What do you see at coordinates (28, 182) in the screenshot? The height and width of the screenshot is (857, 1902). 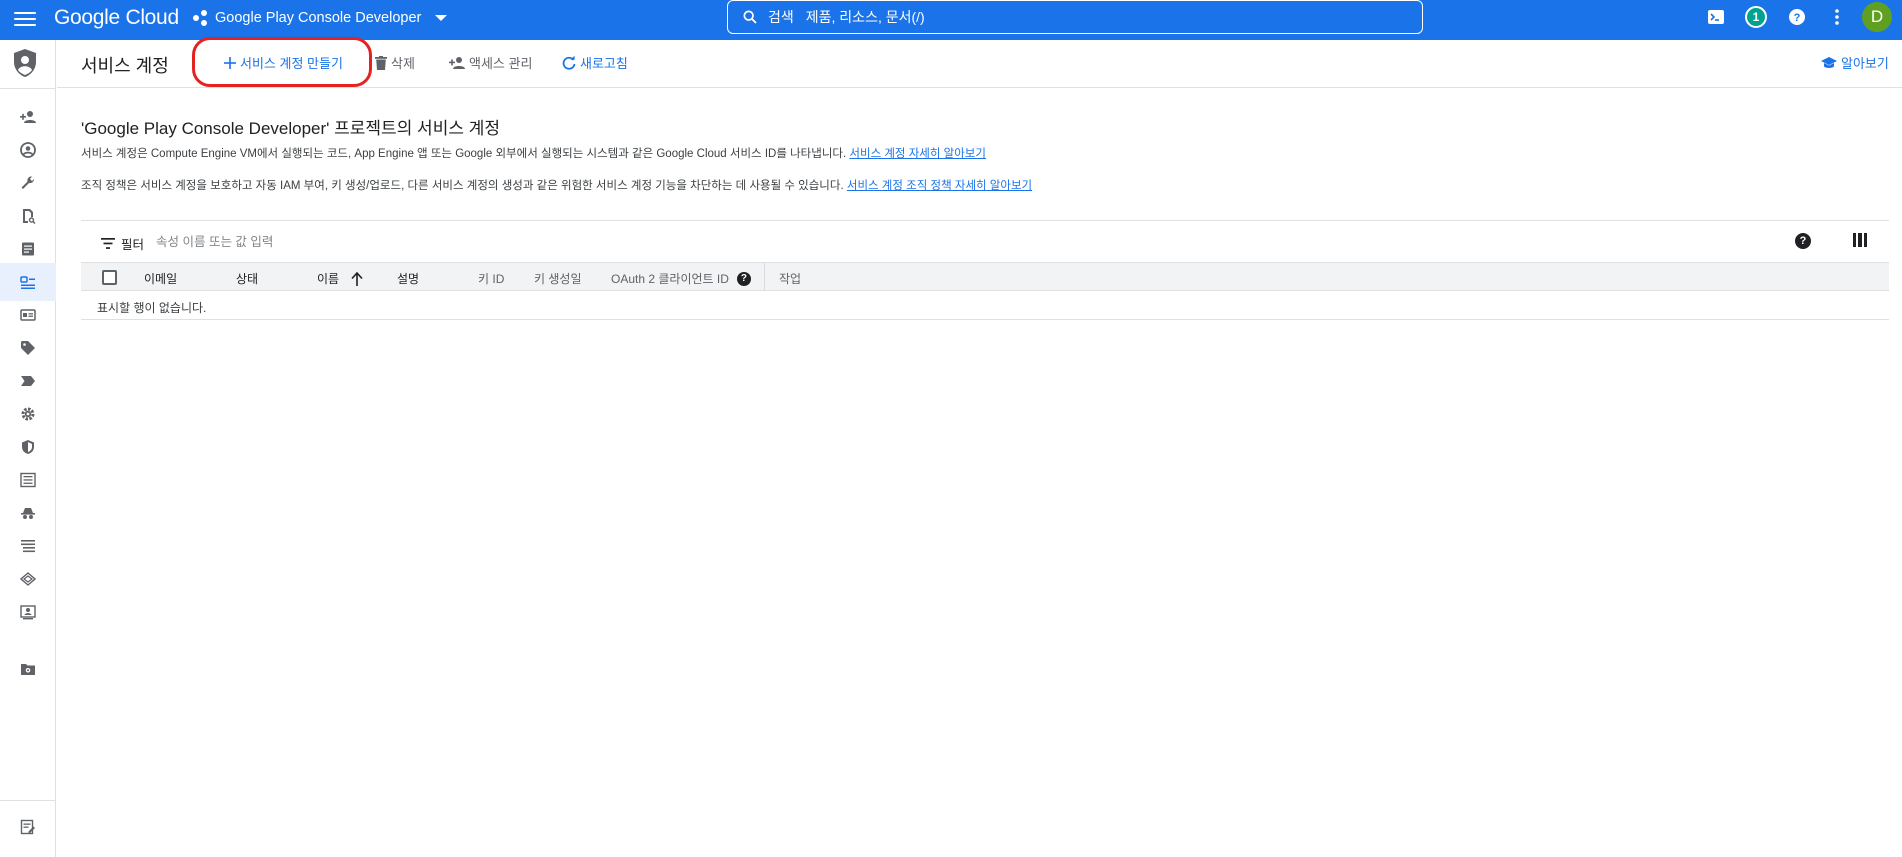 I see `wrench-icon` at bounding box center [28, 182].